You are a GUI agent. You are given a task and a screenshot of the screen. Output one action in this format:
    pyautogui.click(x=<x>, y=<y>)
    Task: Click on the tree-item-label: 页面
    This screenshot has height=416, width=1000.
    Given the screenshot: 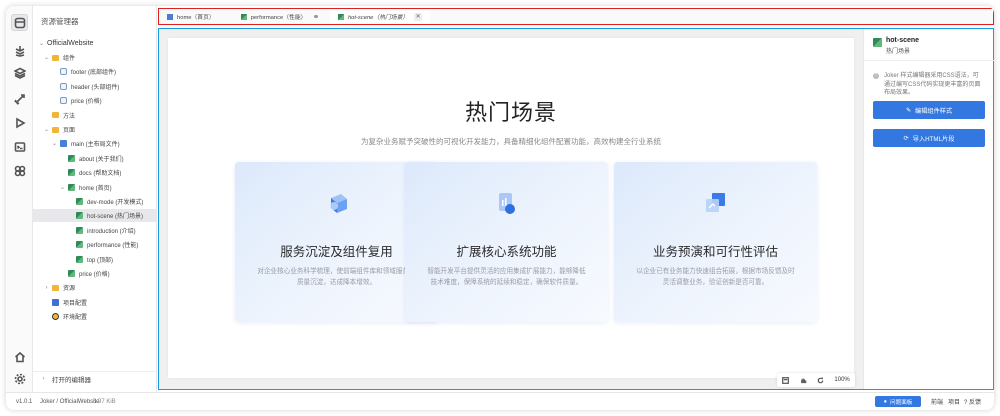 What is the action you would take?
    pyautogui.click(x=69, y=131)
    